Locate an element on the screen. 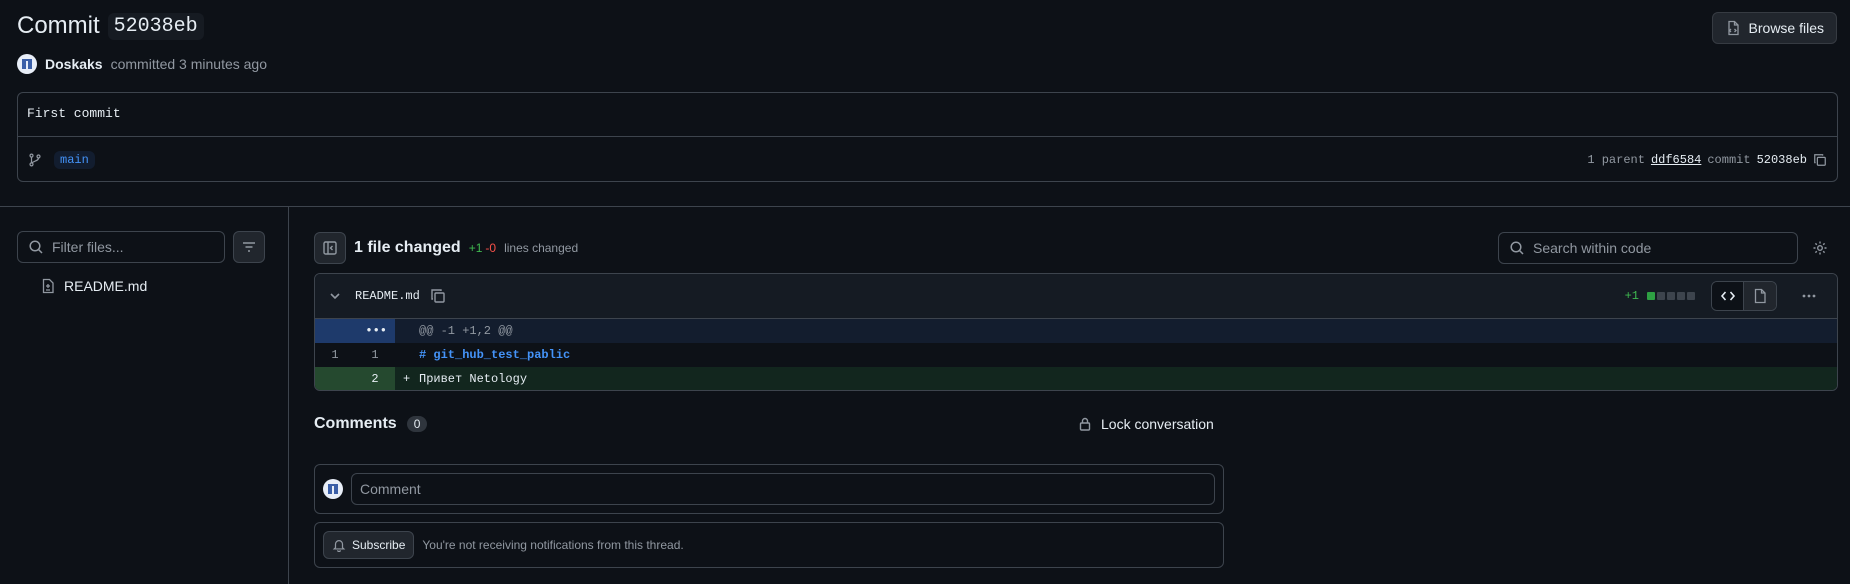 This screenshot has height=584, width=1850. comments-title: Comments is located at coordinates (355, 423).